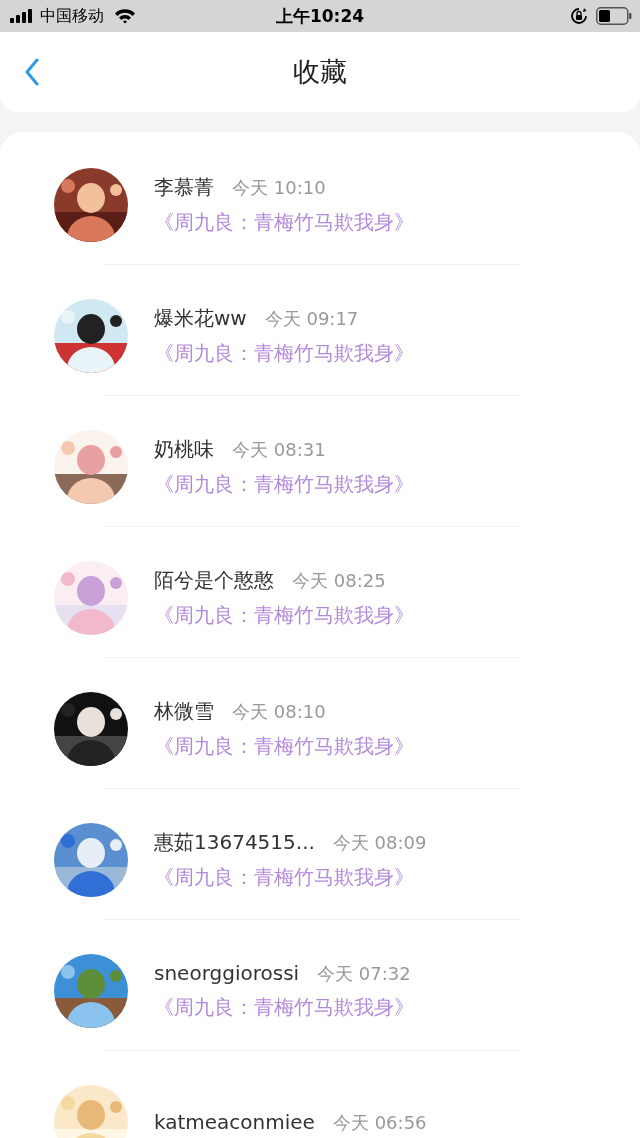  What do you see at coordinates (364, 974) in the screenshot?
I see `timestamp: 今天 07:32` at bounding box center [364, 974].